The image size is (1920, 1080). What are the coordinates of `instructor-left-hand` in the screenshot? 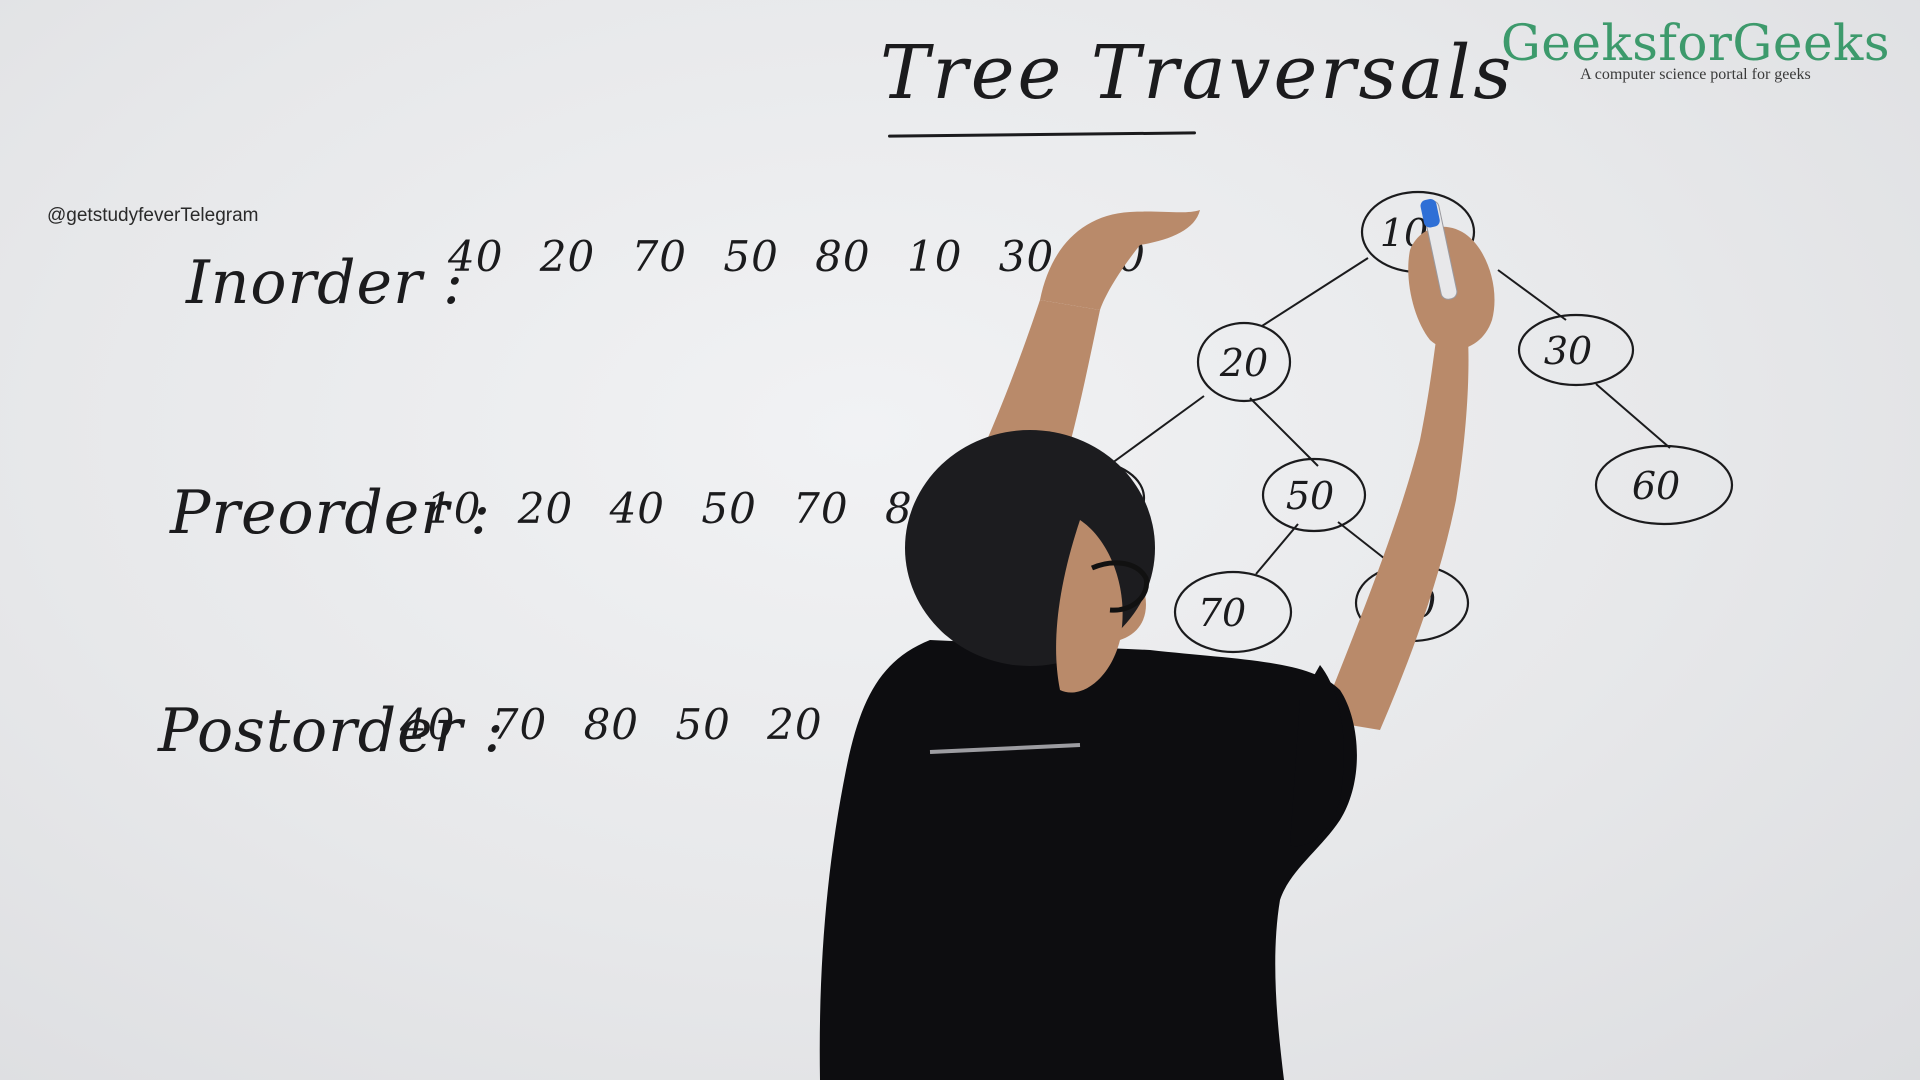 It's located at (1120, 260).